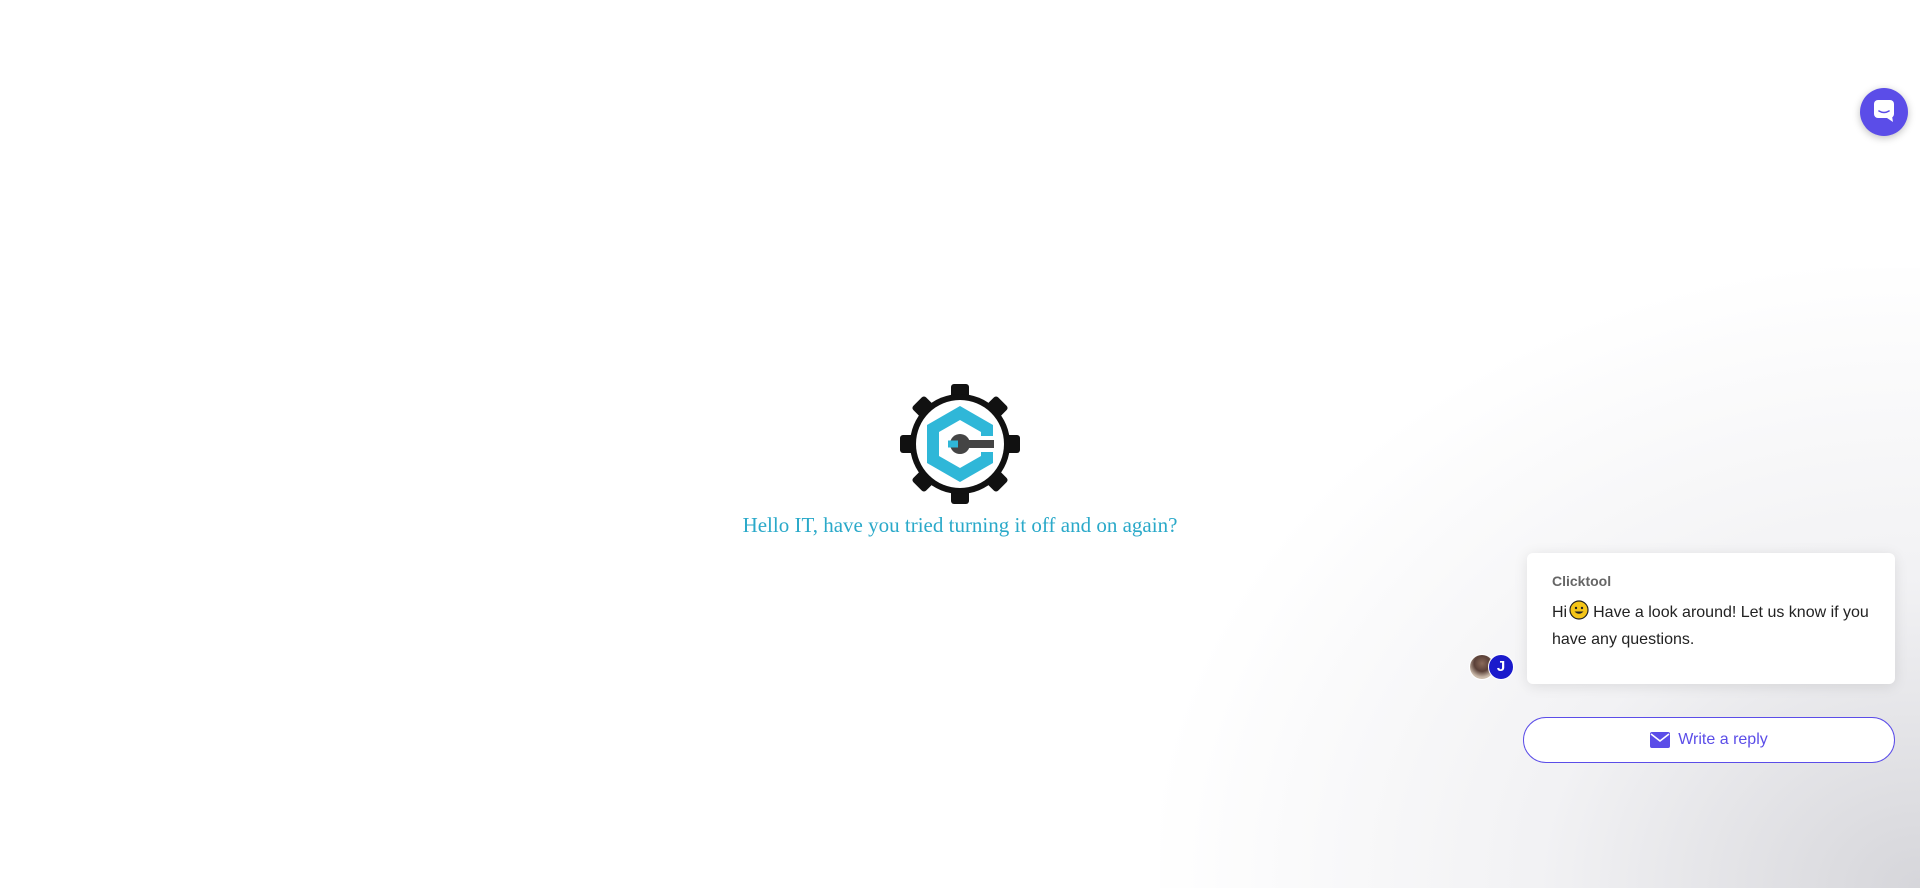  What do you see at coordinates (1660, 740) in the screenshot?
I see `envelope-icon` at bounding box center [1660, 740].